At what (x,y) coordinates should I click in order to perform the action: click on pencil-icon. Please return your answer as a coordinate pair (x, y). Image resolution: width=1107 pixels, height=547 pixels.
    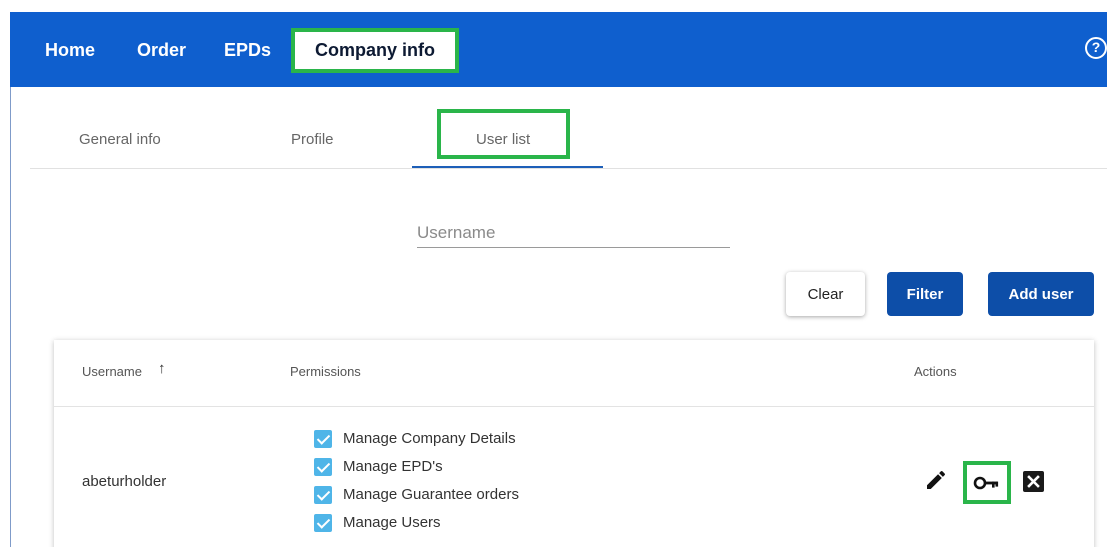
    Looking at the image, I should click on (936, 480).